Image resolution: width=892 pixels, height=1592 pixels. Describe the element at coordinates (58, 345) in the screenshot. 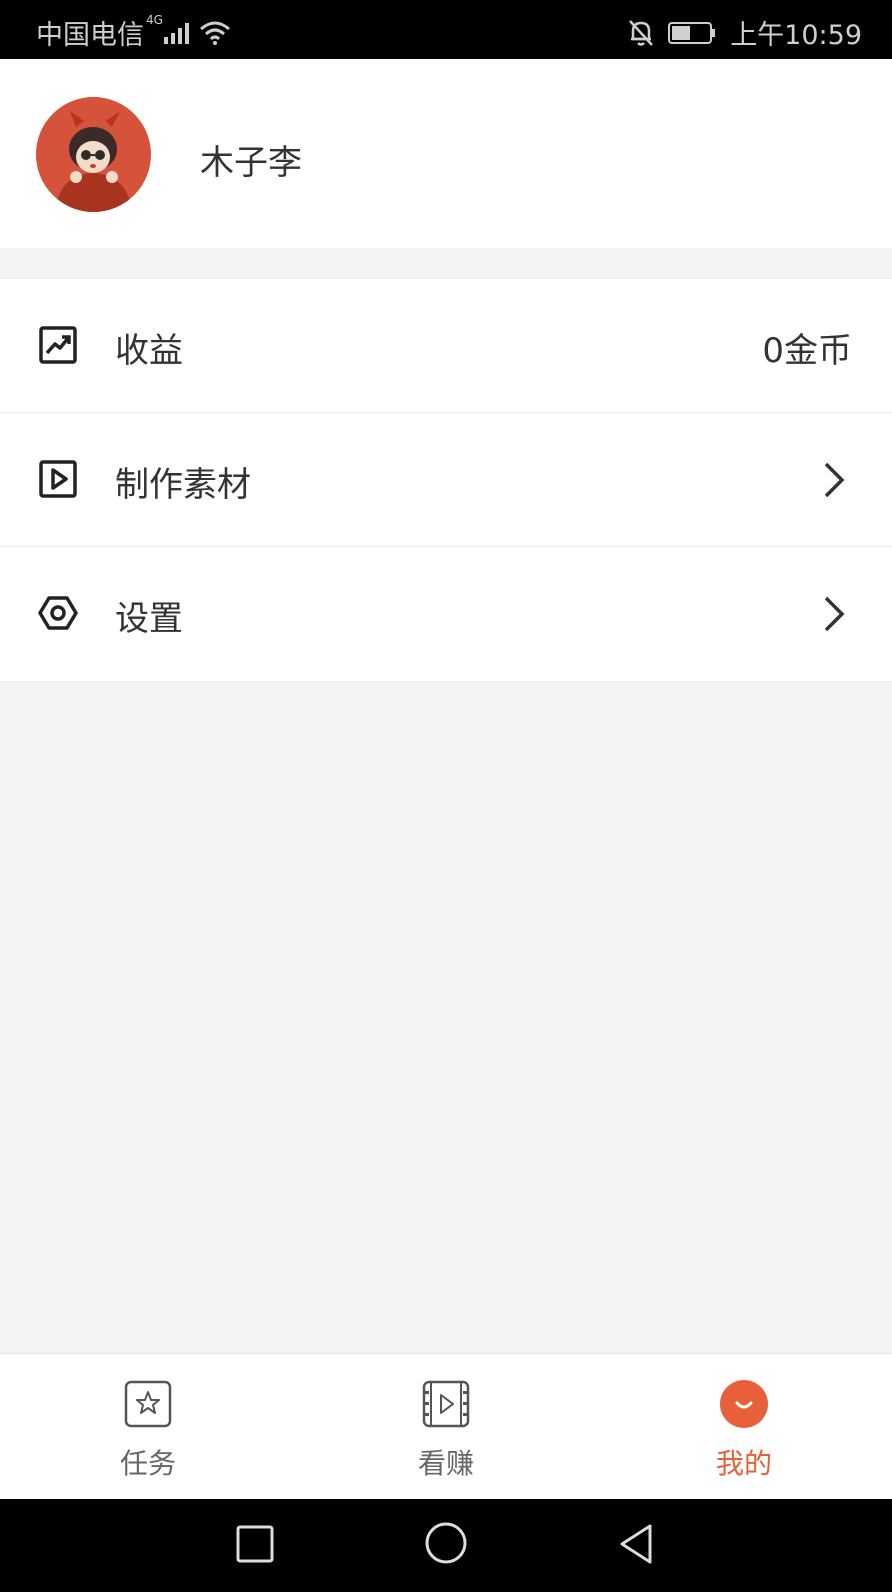

I see `trend-chart-icon` at that location.